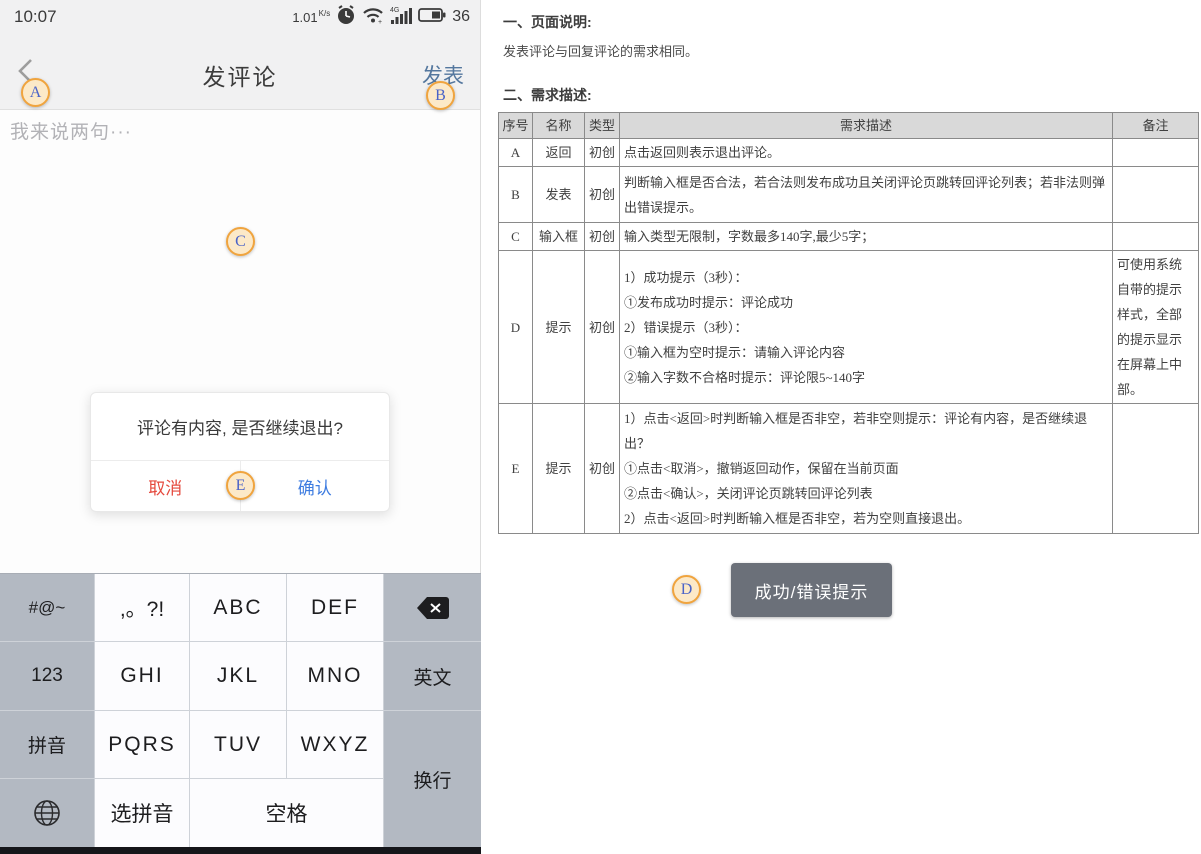  What do you see at coordinates (866, 236) in the screenshot?
I see `row-desc: 输入类型无限制，字数最多140字,最少5字；` at bounding box center [866, 236].